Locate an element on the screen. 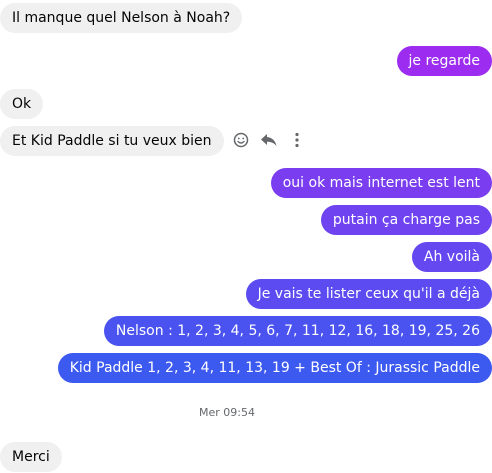  message-outgoing: Ah voilà is located at coordinates (451, 257).